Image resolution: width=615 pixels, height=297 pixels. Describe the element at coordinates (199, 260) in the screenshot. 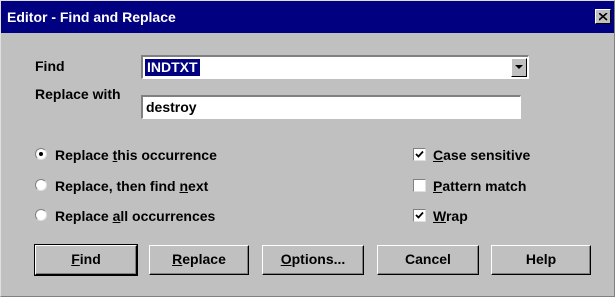

I see `replace-button: Replace` at that location.